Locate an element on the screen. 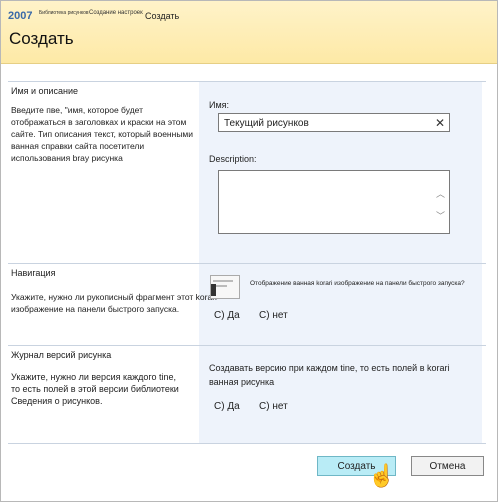 The height and width of the screenshot is (502, 498). name-field-label: Имя: is located at coordinates (219, 105).